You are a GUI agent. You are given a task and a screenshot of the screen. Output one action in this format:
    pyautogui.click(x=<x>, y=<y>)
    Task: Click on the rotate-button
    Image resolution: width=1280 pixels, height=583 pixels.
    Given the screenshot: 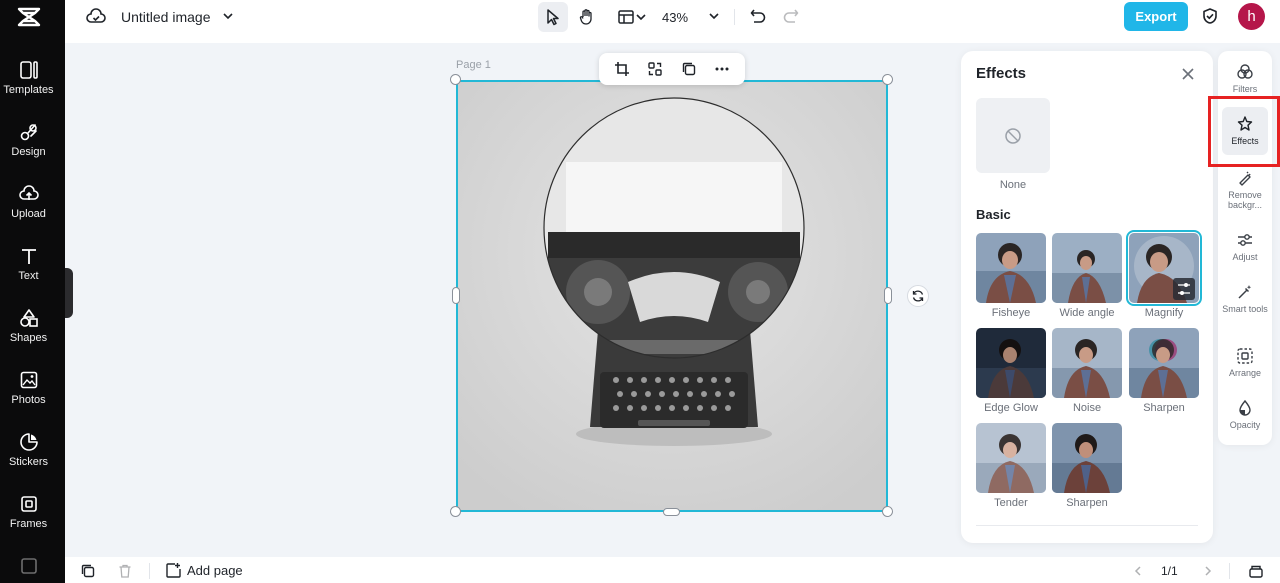 What is the action you would take?
    pyautogui.click(x=918, y=296)
    